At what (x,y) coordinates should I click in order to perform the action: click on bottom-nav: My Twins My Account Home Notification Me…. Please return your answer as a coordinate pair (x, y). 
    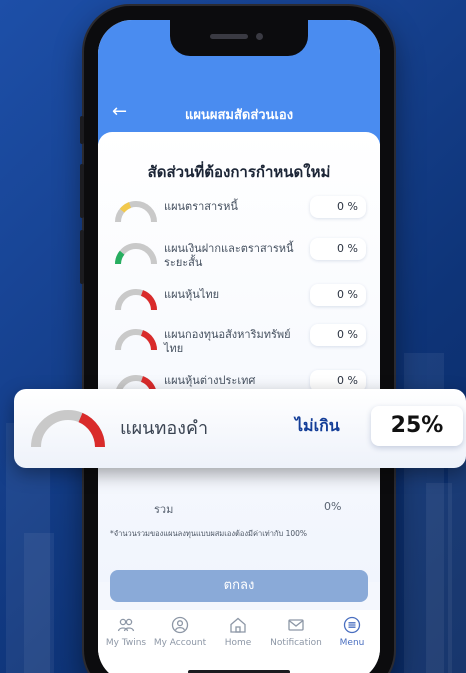
    Looking at the image, I should click on (239, 641).